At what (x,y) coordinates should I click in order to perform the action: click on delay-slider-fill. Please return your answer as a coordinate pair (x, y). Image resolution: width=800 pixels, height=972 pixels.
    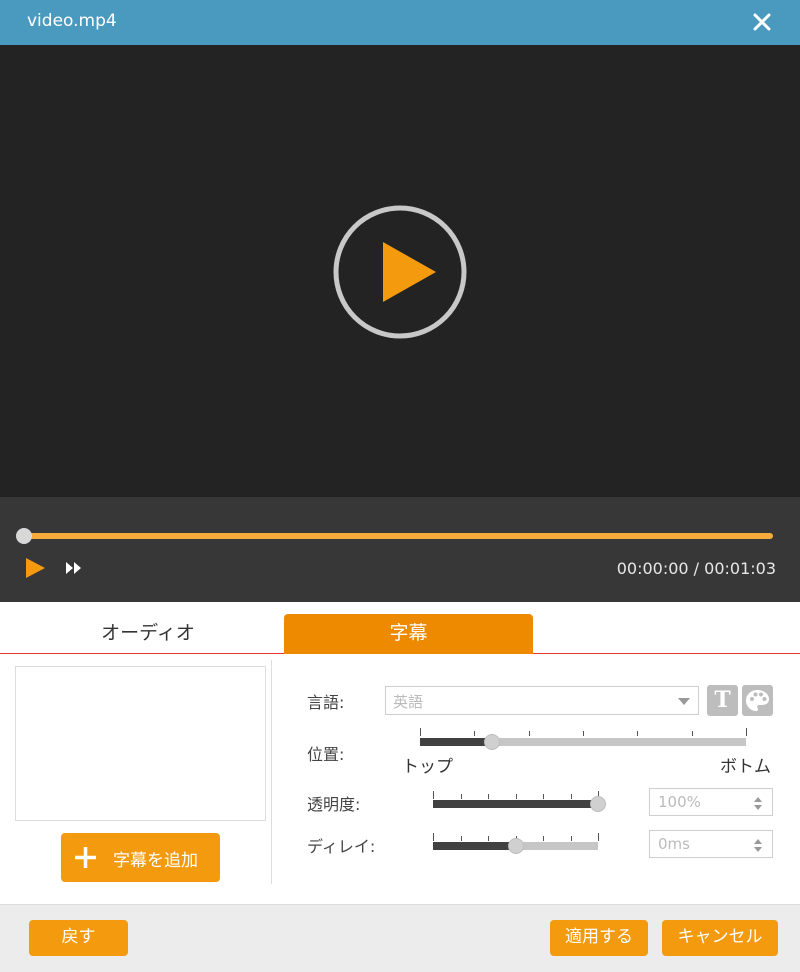
    Looking at the image, I should click on (474, 846).